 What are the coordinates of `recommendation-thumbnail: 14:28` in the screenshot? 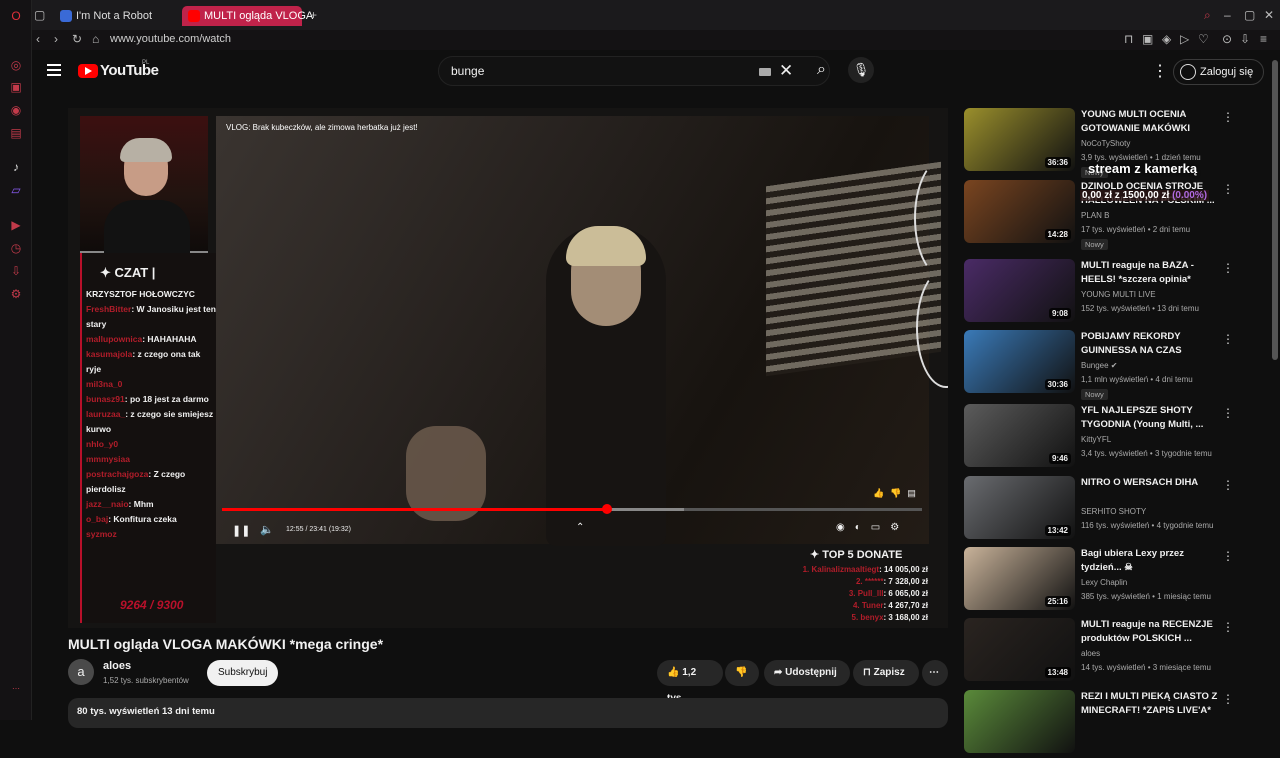 It's located at (1019, 211).